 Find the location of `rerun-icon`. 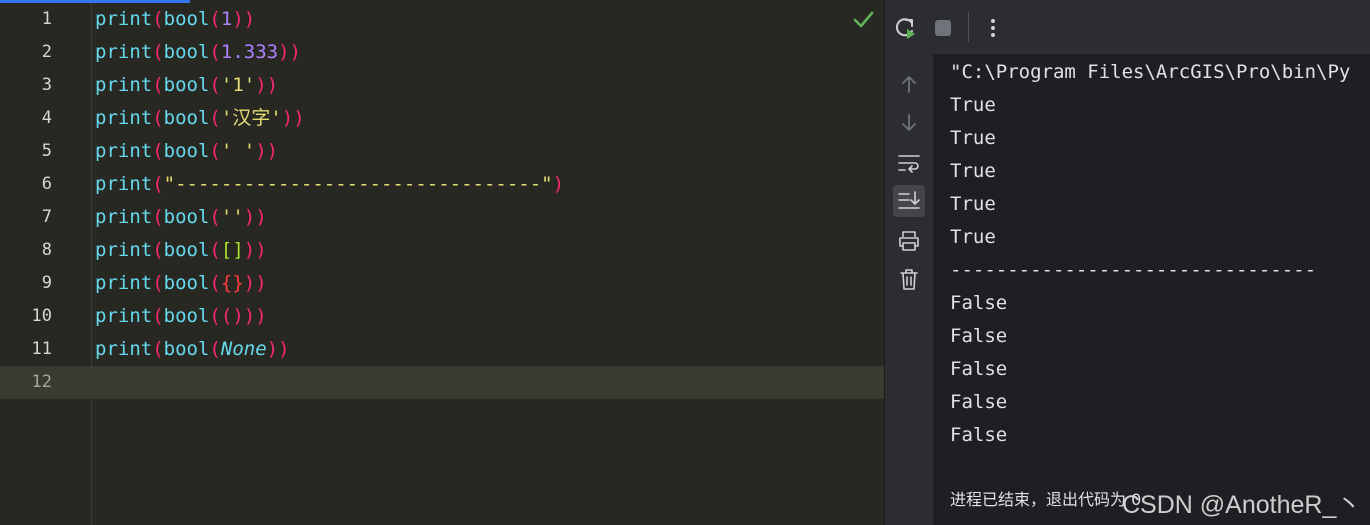

rerun-icon is located at coordinates (905, 28).